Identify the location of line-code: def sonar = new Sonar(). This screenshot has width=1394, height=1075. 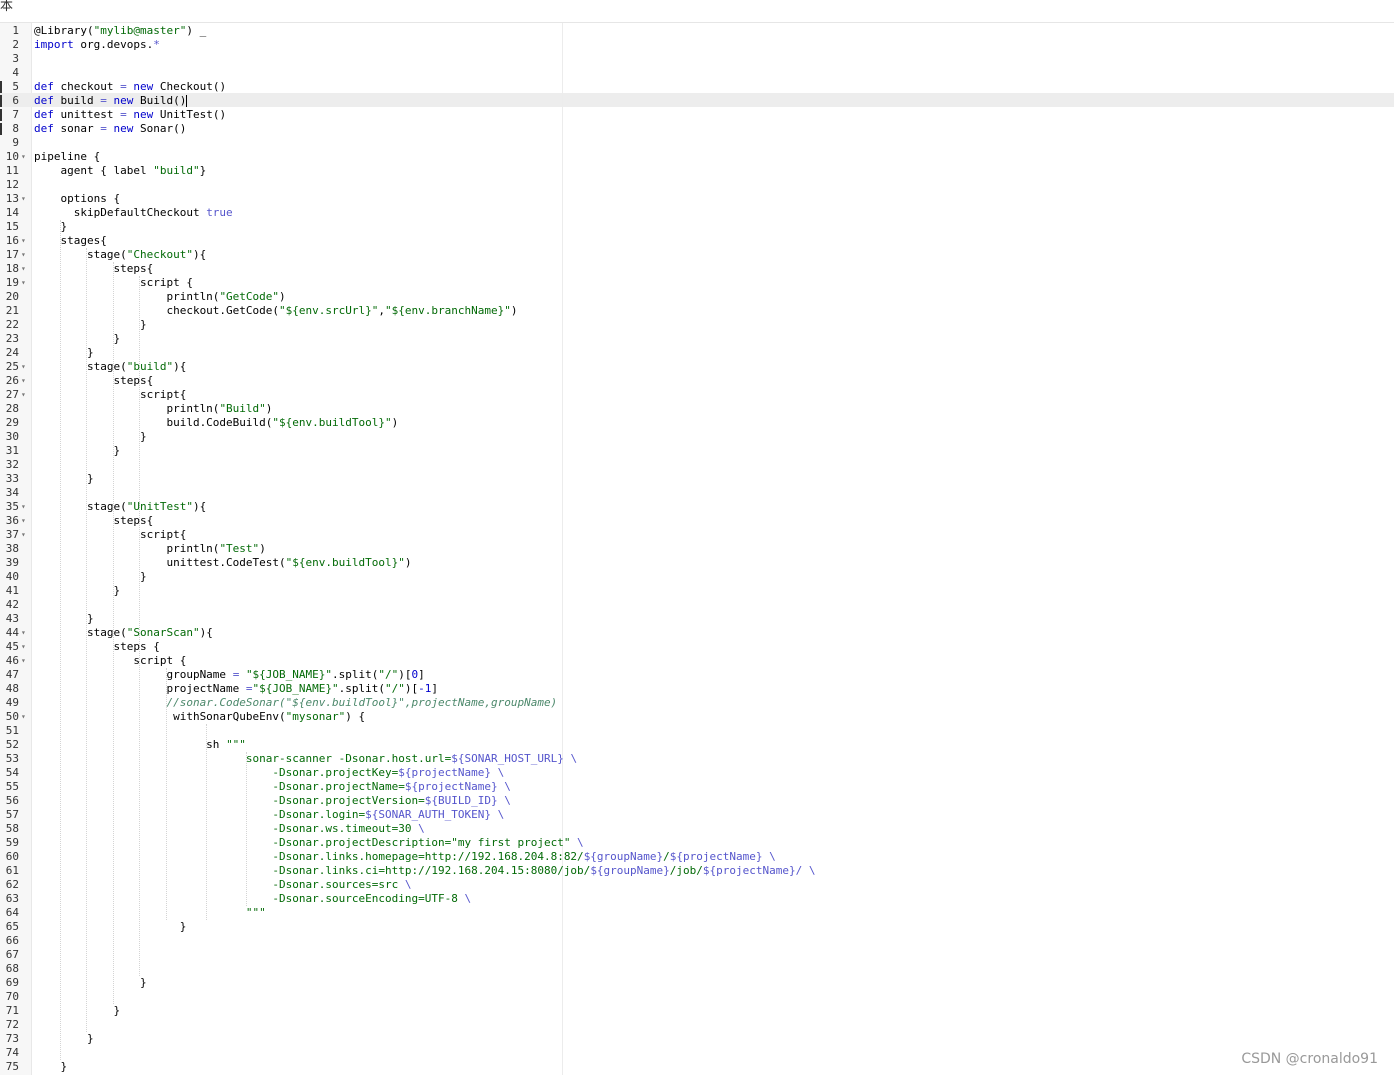
(110, 129).